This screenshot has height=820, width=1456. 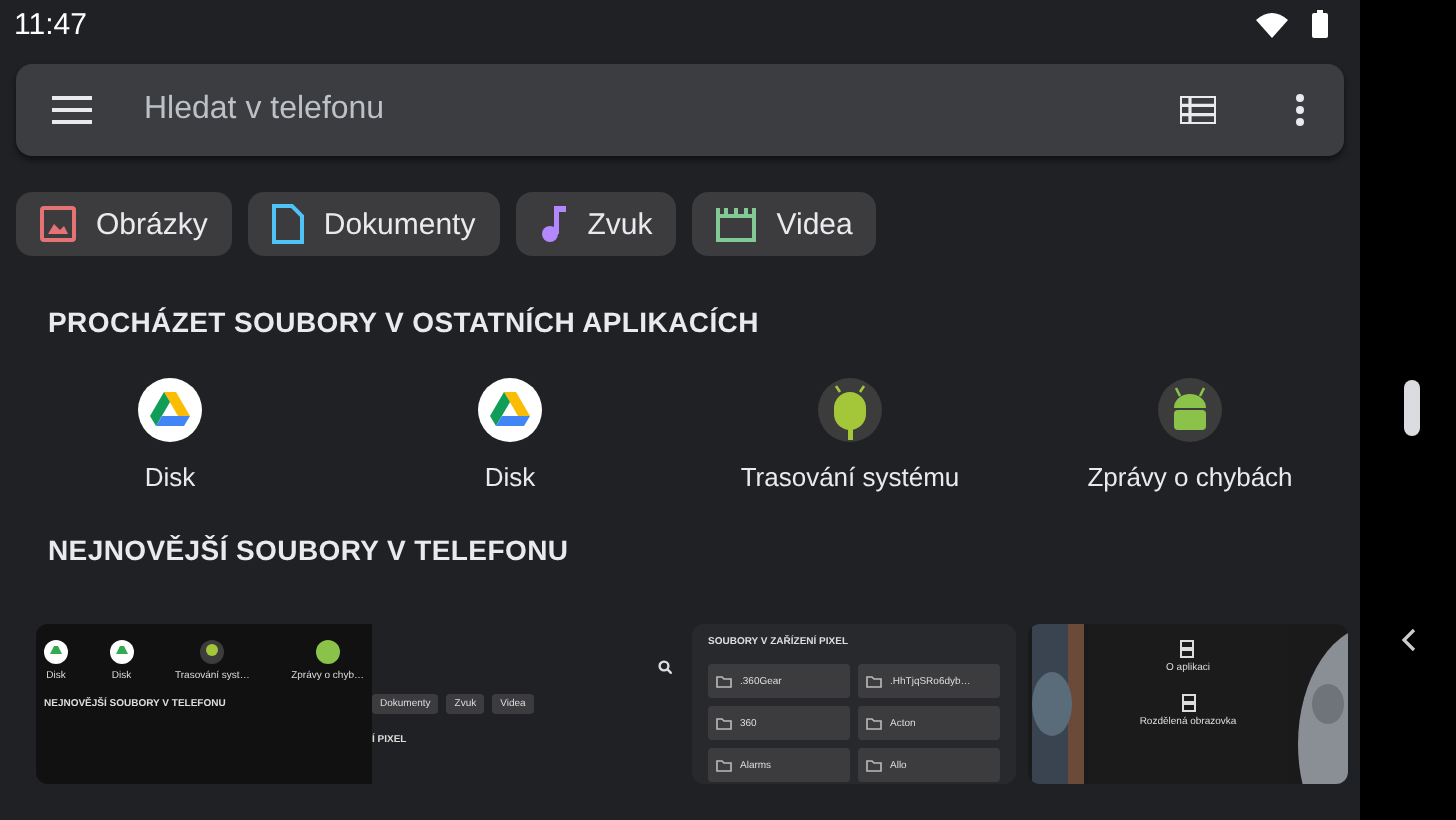 I want to click on search-bar: Hledat v telefonu, so click(x=680, y=110).